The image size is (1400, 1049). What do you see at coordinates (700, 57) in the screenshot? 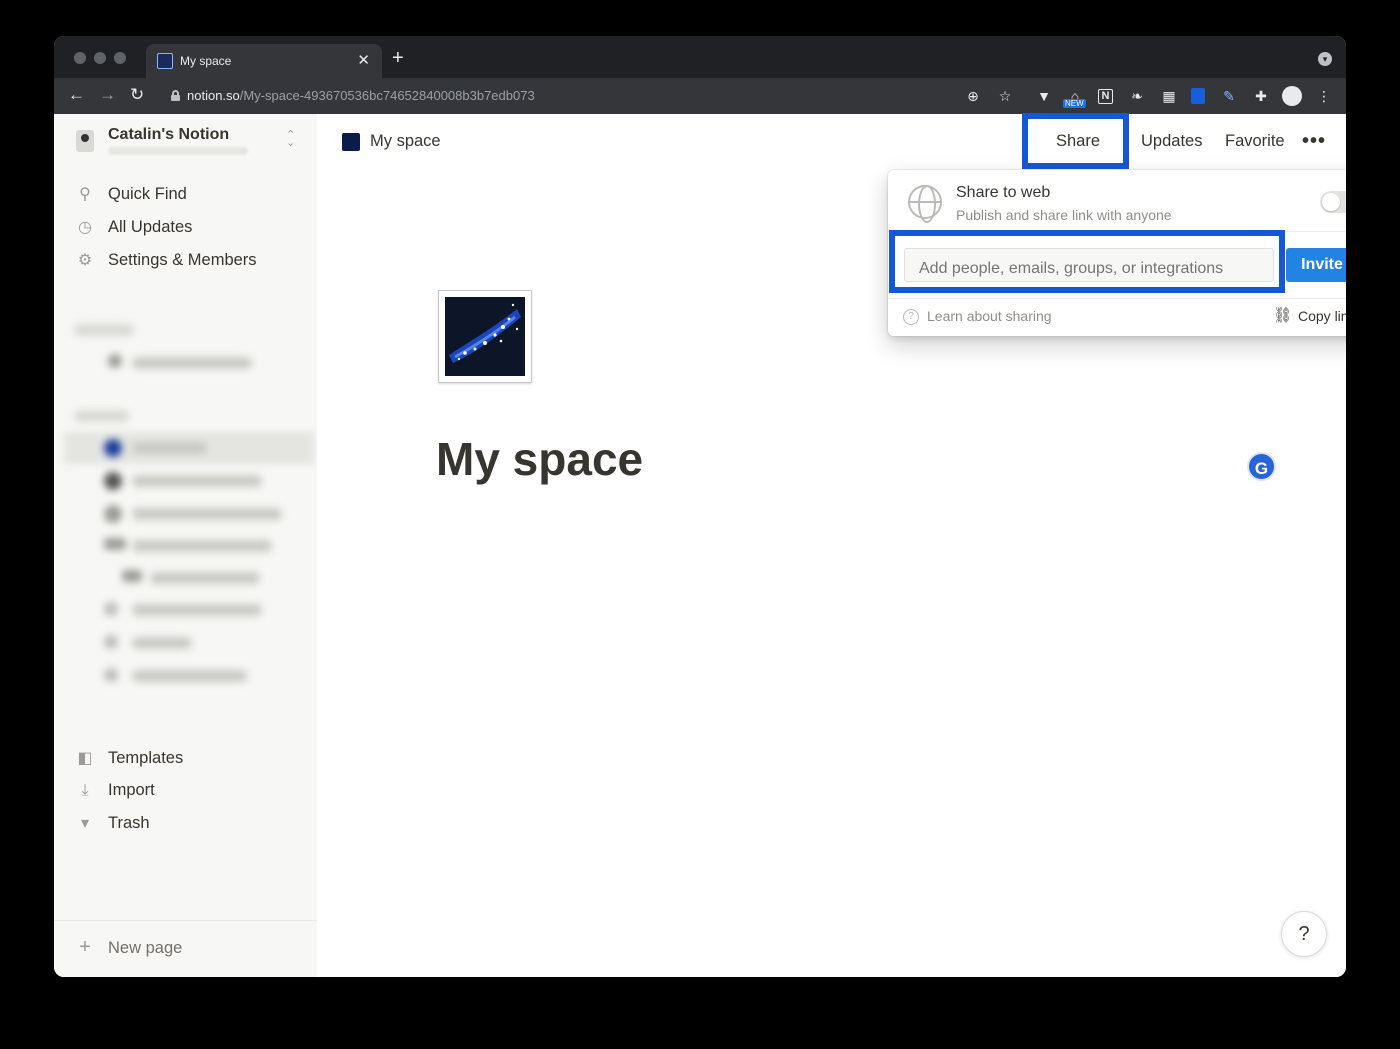
I see `tab-strip: My space ✕ + ▾` at bounding box center [700, 57].